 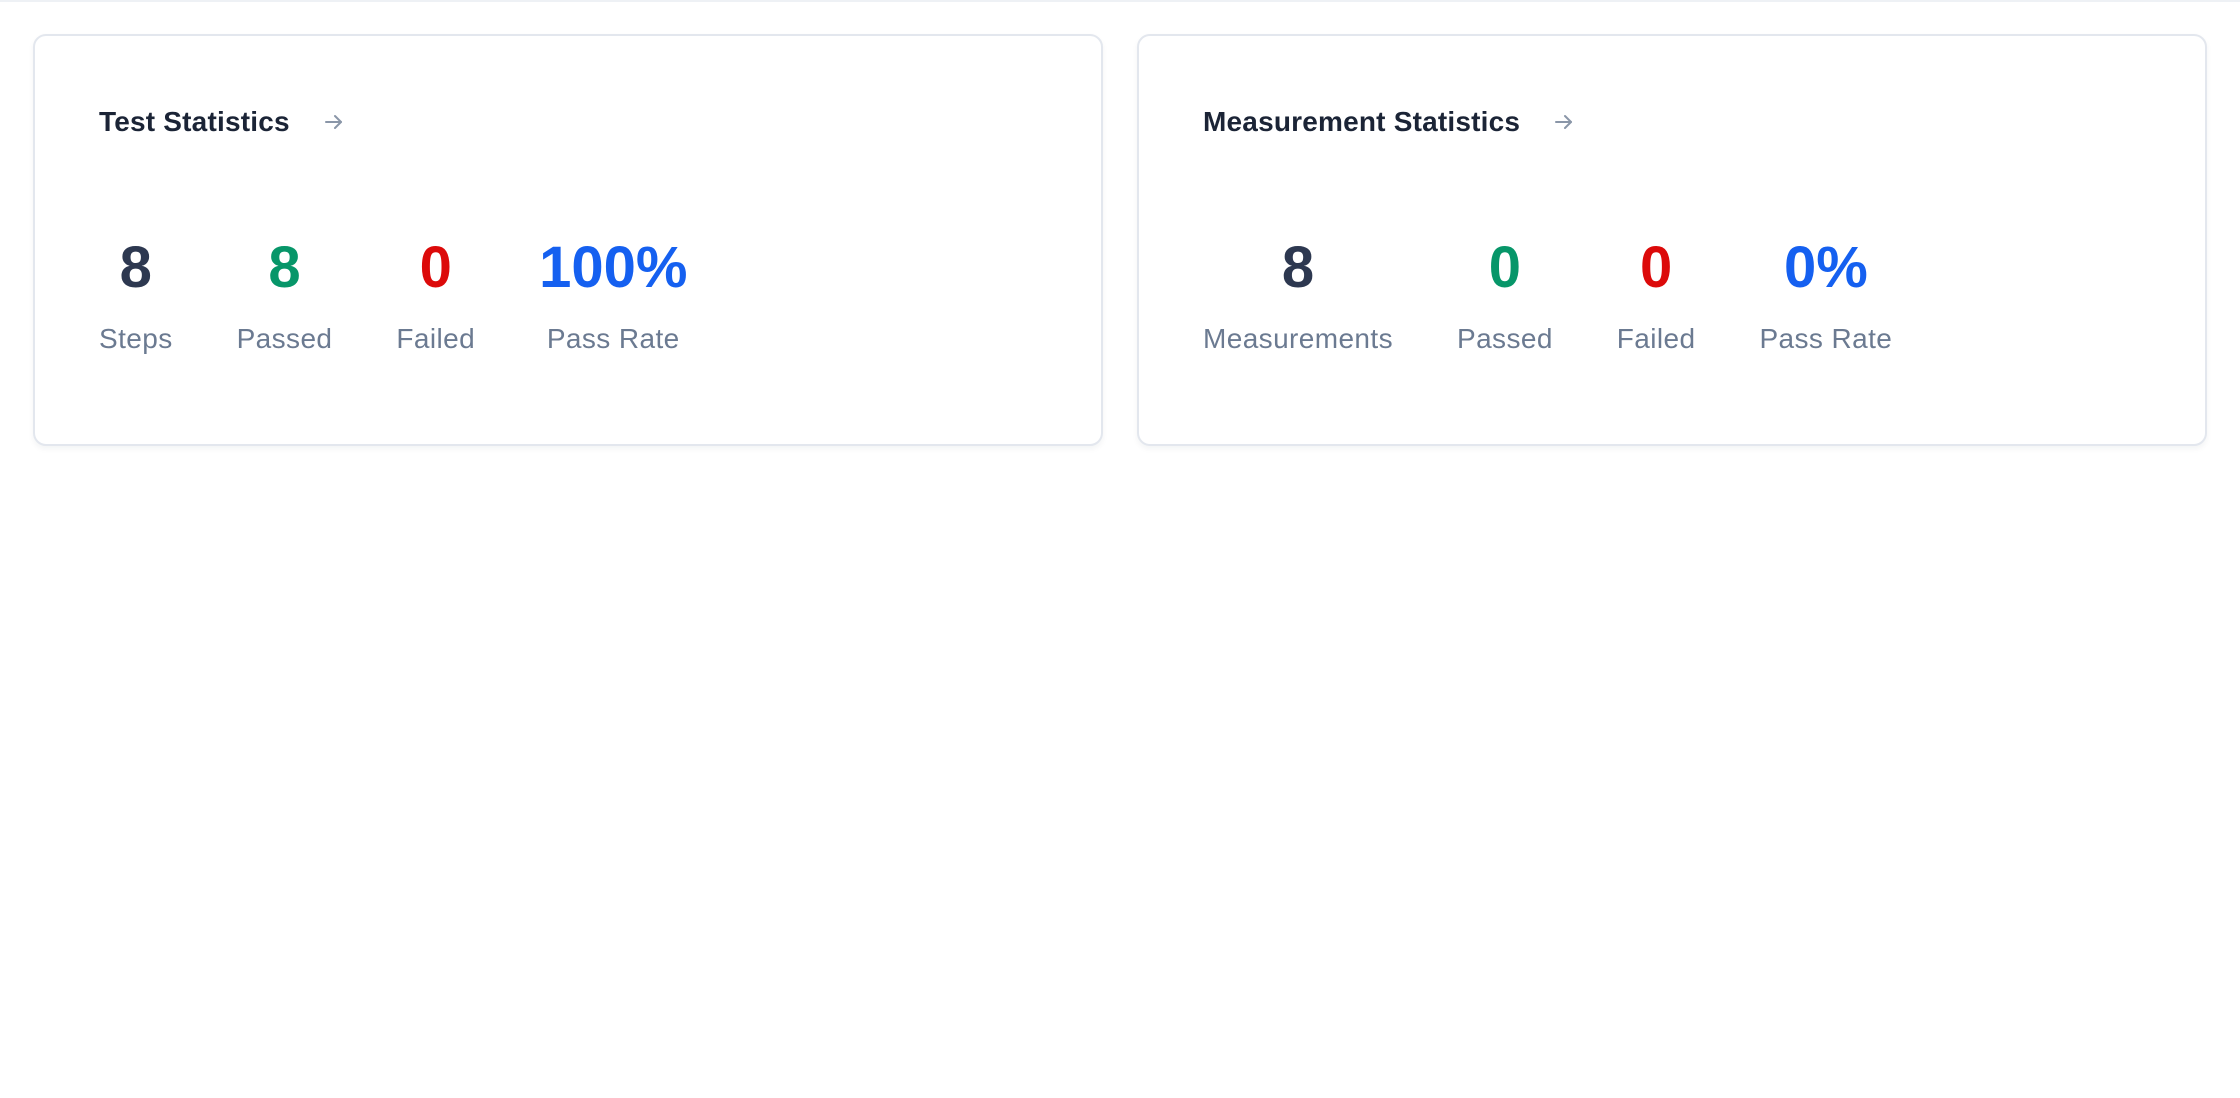 What do you see at coordinates (1298, 338) in the screenshot?
I see `stat-label: Measurements` at bounding box center [1298, 338].